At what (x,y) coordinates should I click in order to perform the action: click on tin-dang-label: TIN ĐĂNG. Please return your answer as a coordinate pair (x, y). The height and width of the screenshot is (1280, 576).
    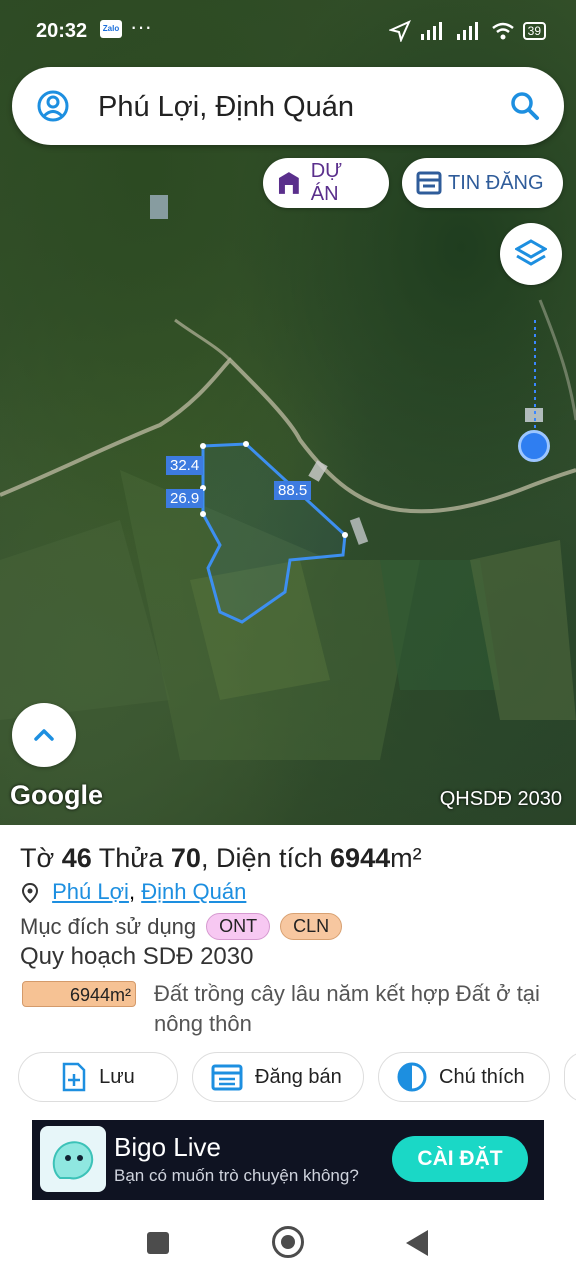
    Looking at the image, I should click on (496, 182).